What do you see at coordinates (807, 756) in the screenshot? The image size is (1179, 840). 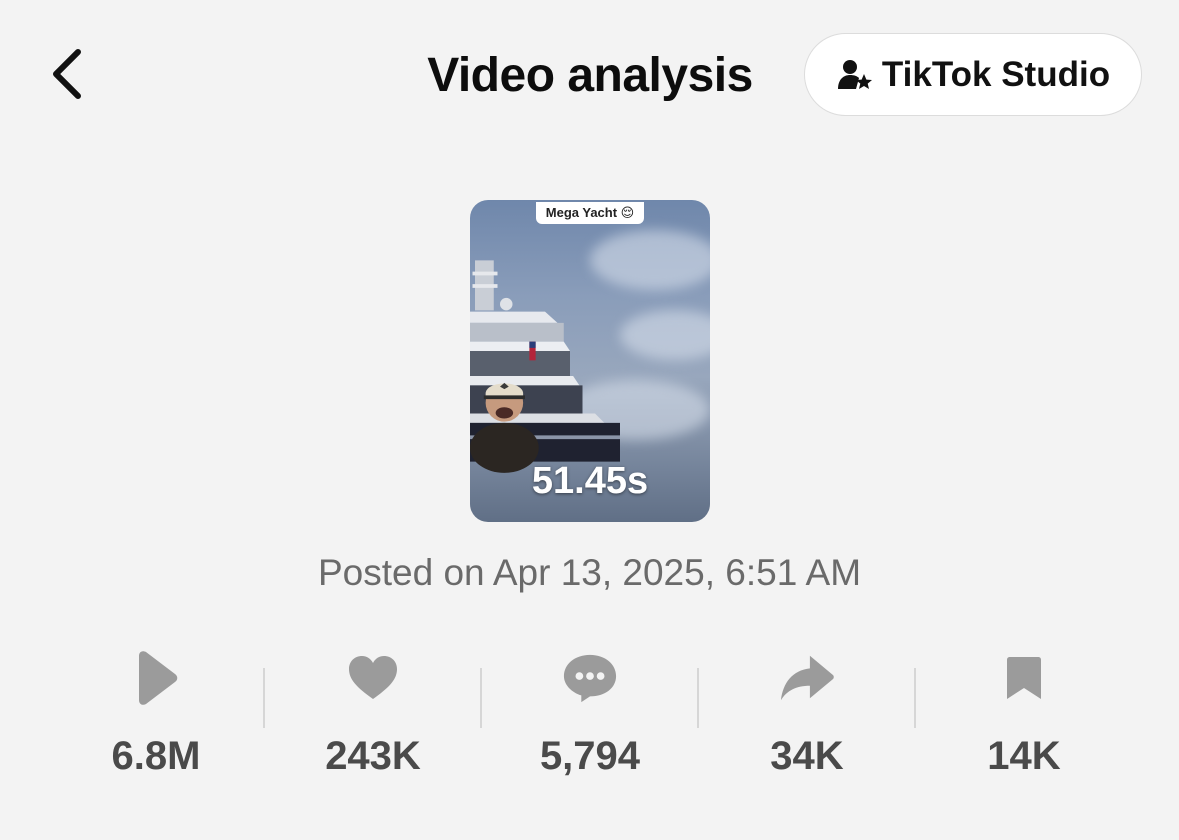 I see `shares-count: 34K` at bounding box center [807, 756].